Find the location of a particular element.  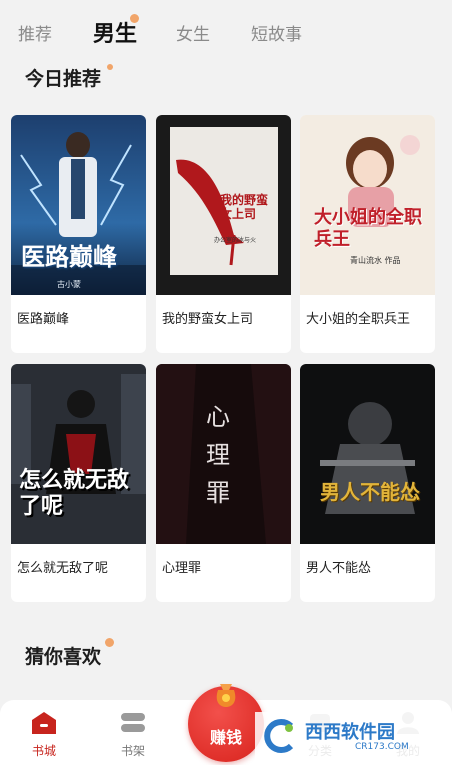

top-tabs: 推荐 男生 女生 短故事 is located at coordinates (226, 31).